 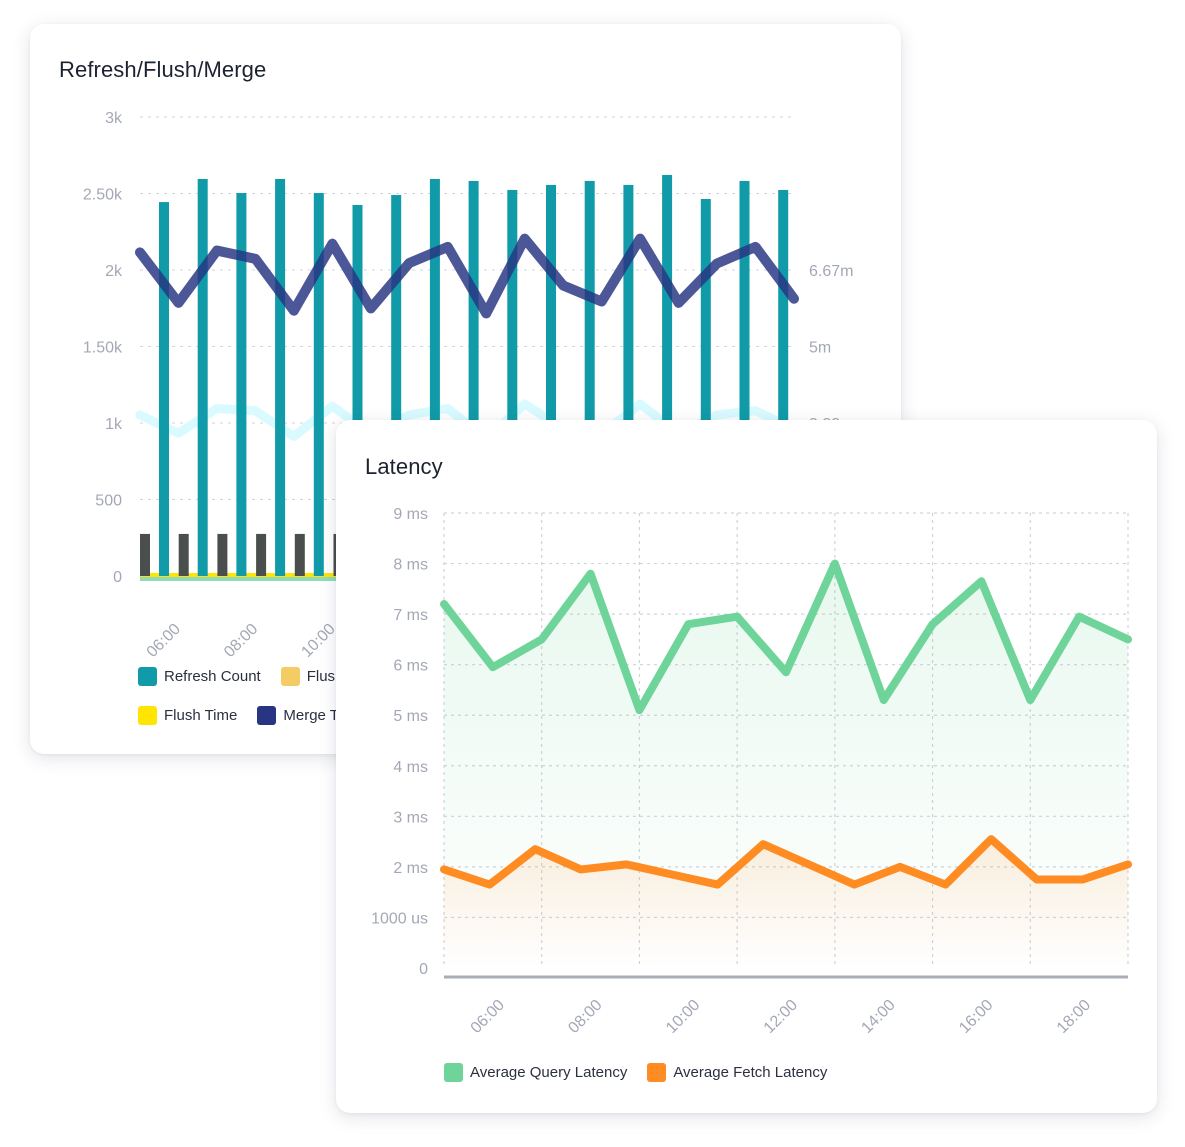 What do you see at coordinates (976, 1017) in the screenshot?
I see `x-tick-label: 16:00` at bounding box center [976, 1017].